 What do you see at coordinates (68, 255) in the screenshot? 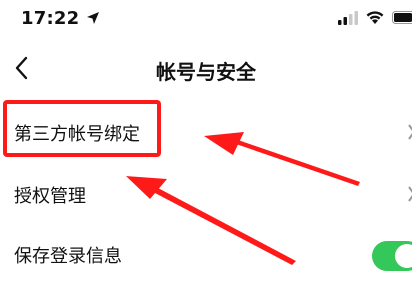
I see `row-label: 保存登录信息` at bounding box center [68, 255].